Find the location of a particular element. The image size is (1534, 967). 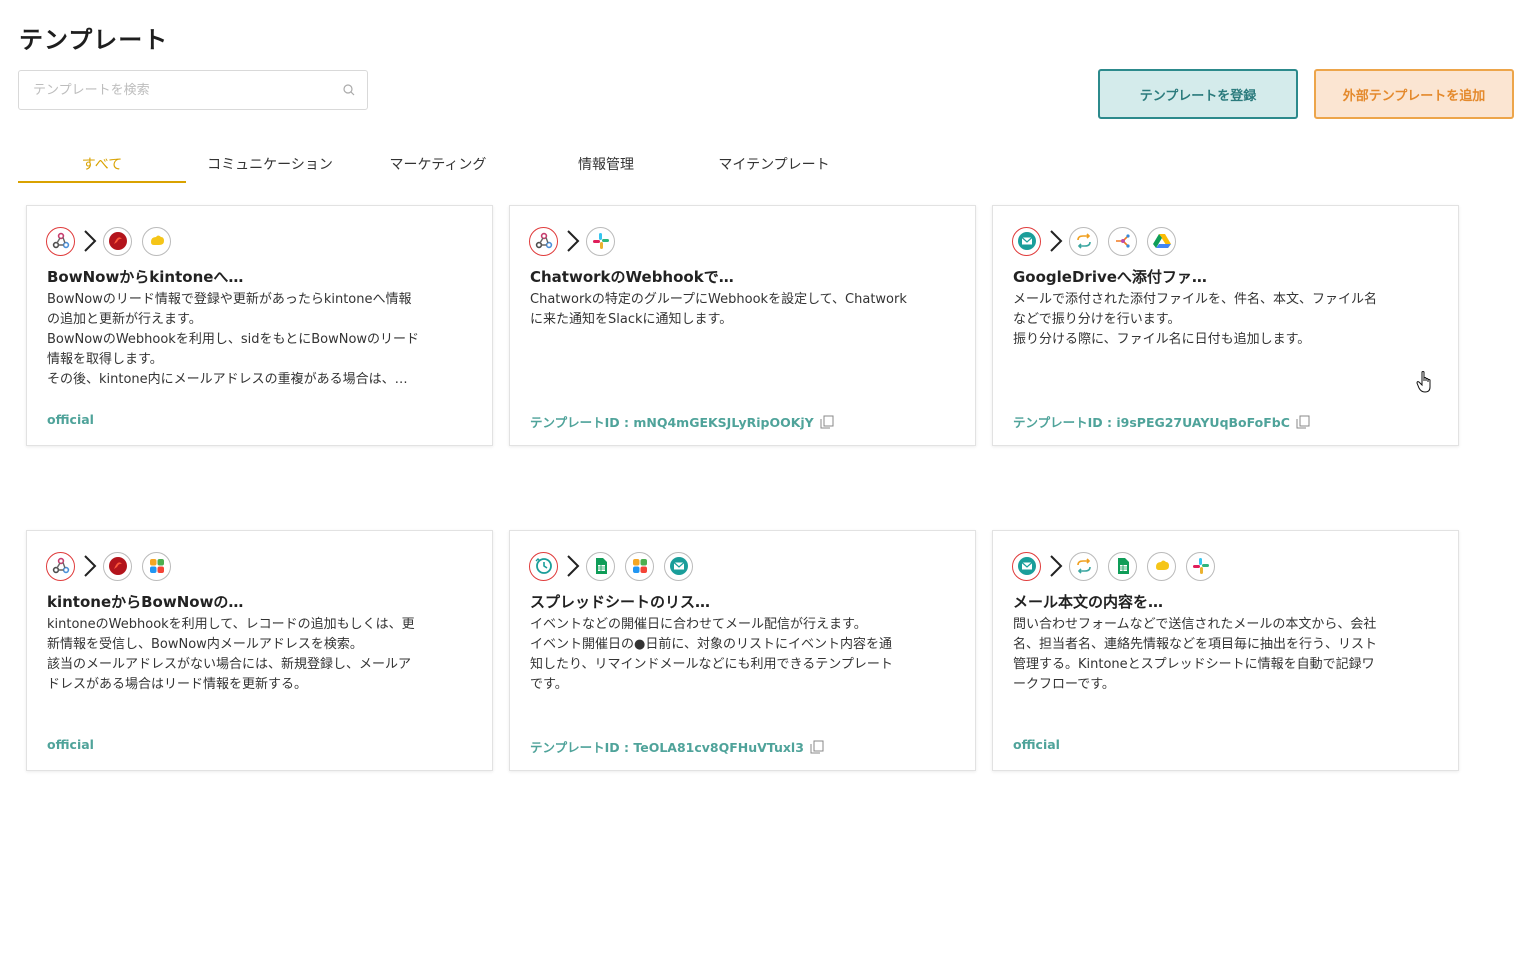

tab-marketing: マーケティング is located at coordinates (438, 165).